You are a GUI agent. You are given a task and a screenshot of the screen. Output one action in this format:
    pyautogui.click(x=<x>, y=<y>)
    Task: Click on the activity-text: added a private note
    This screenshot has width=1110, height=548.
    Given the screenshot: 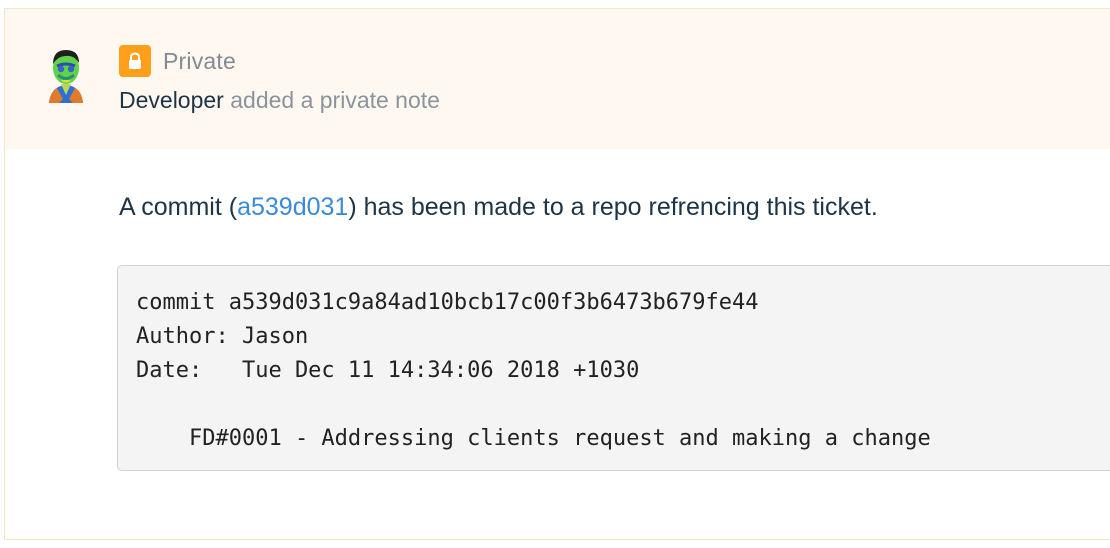 What is the action you would take?
    pyautogui.click(x=331, y=100)
    